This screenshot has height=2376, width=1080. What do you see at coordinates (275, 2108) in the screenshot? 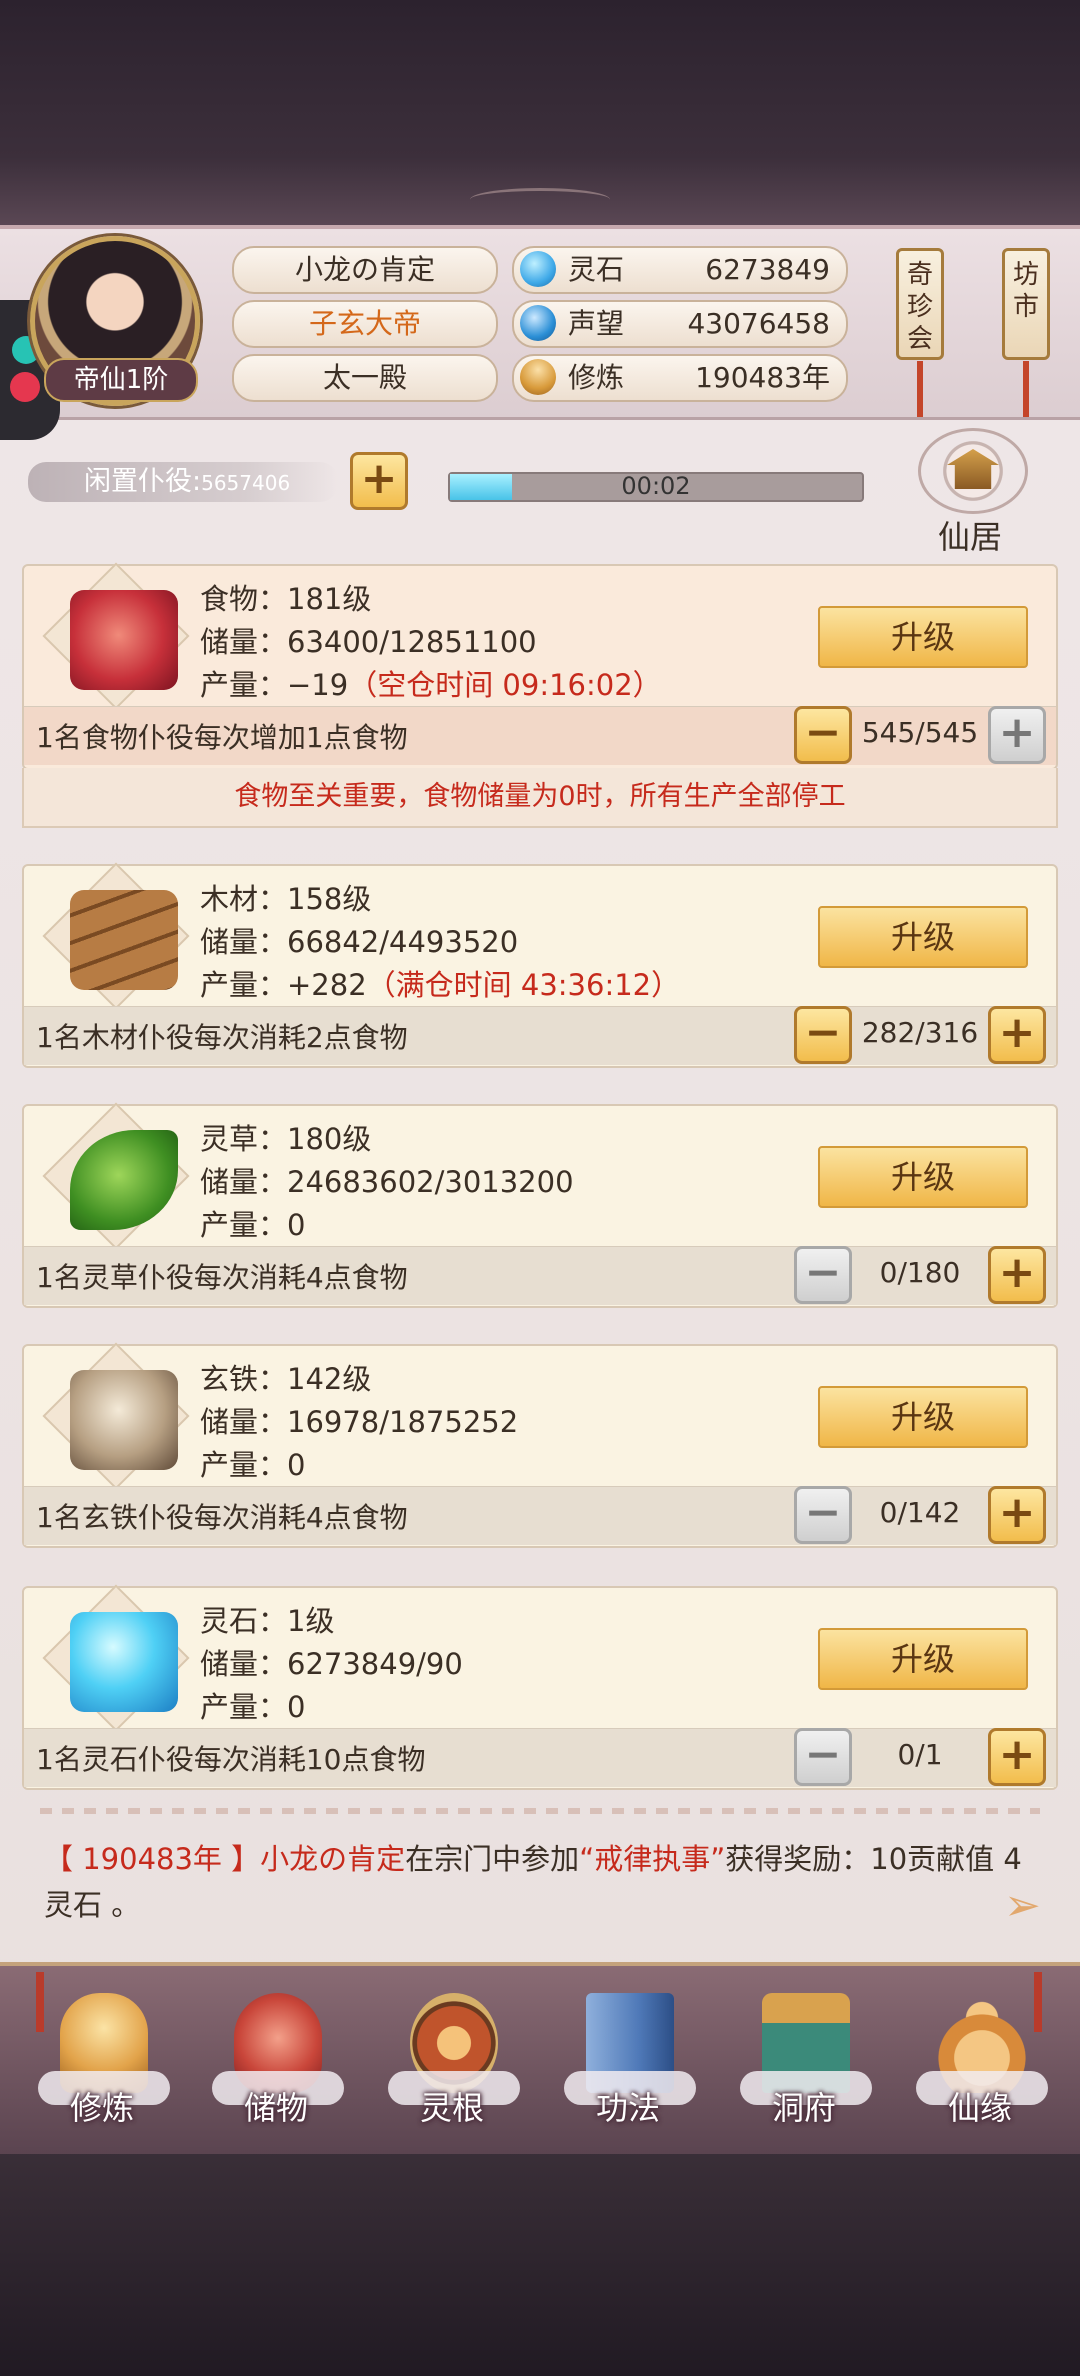
I see `nav-label: 储物` at bounding box center [275, 2108].